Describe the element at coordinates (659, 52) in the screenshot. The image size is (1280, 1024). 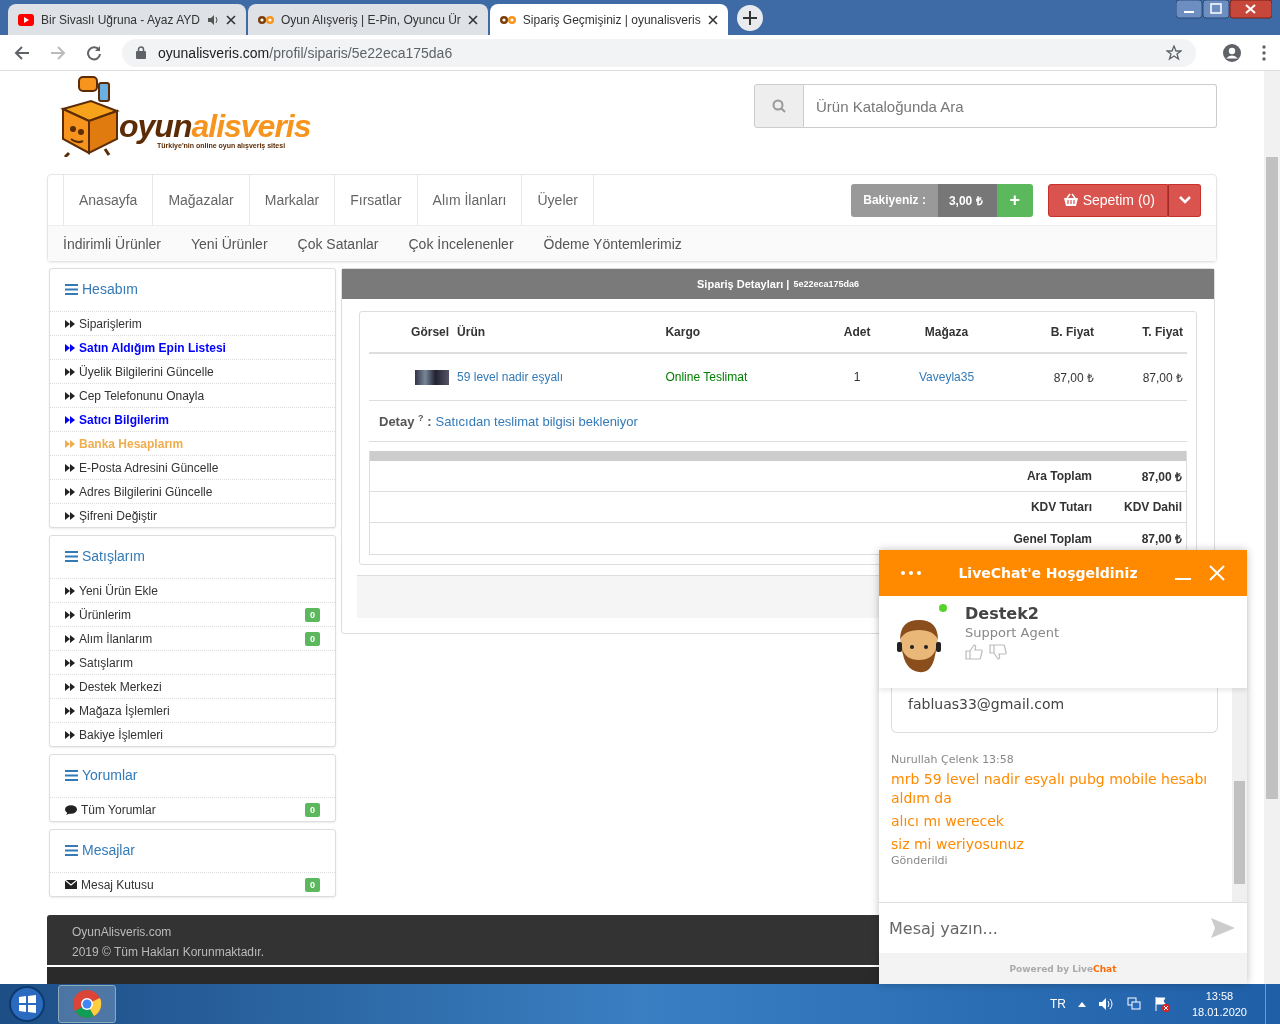
I see `address-field: oyunalisveris.com/profil/siparis/5e22eca175da6` at that location.